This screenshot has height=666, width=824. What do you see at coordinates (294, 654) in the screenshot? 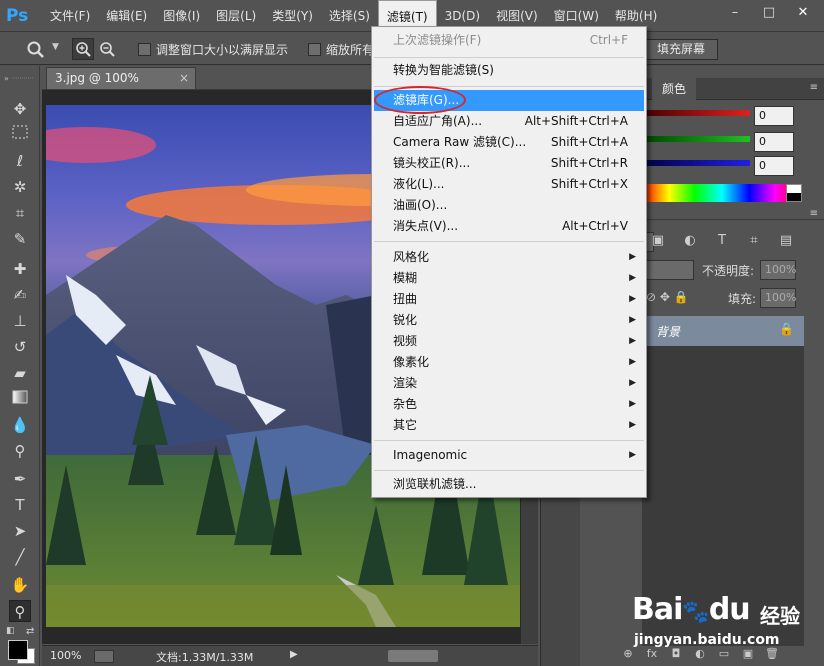
I see `status-menu-arrow-icon: ▶` at bounding box center [294, 654].